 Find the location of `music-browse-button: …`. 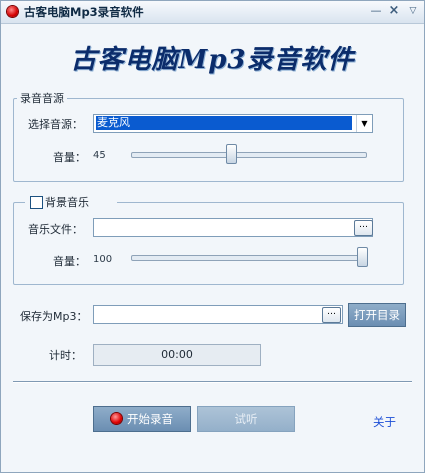

music-browse-button: … is located at coordinates (363, 228).